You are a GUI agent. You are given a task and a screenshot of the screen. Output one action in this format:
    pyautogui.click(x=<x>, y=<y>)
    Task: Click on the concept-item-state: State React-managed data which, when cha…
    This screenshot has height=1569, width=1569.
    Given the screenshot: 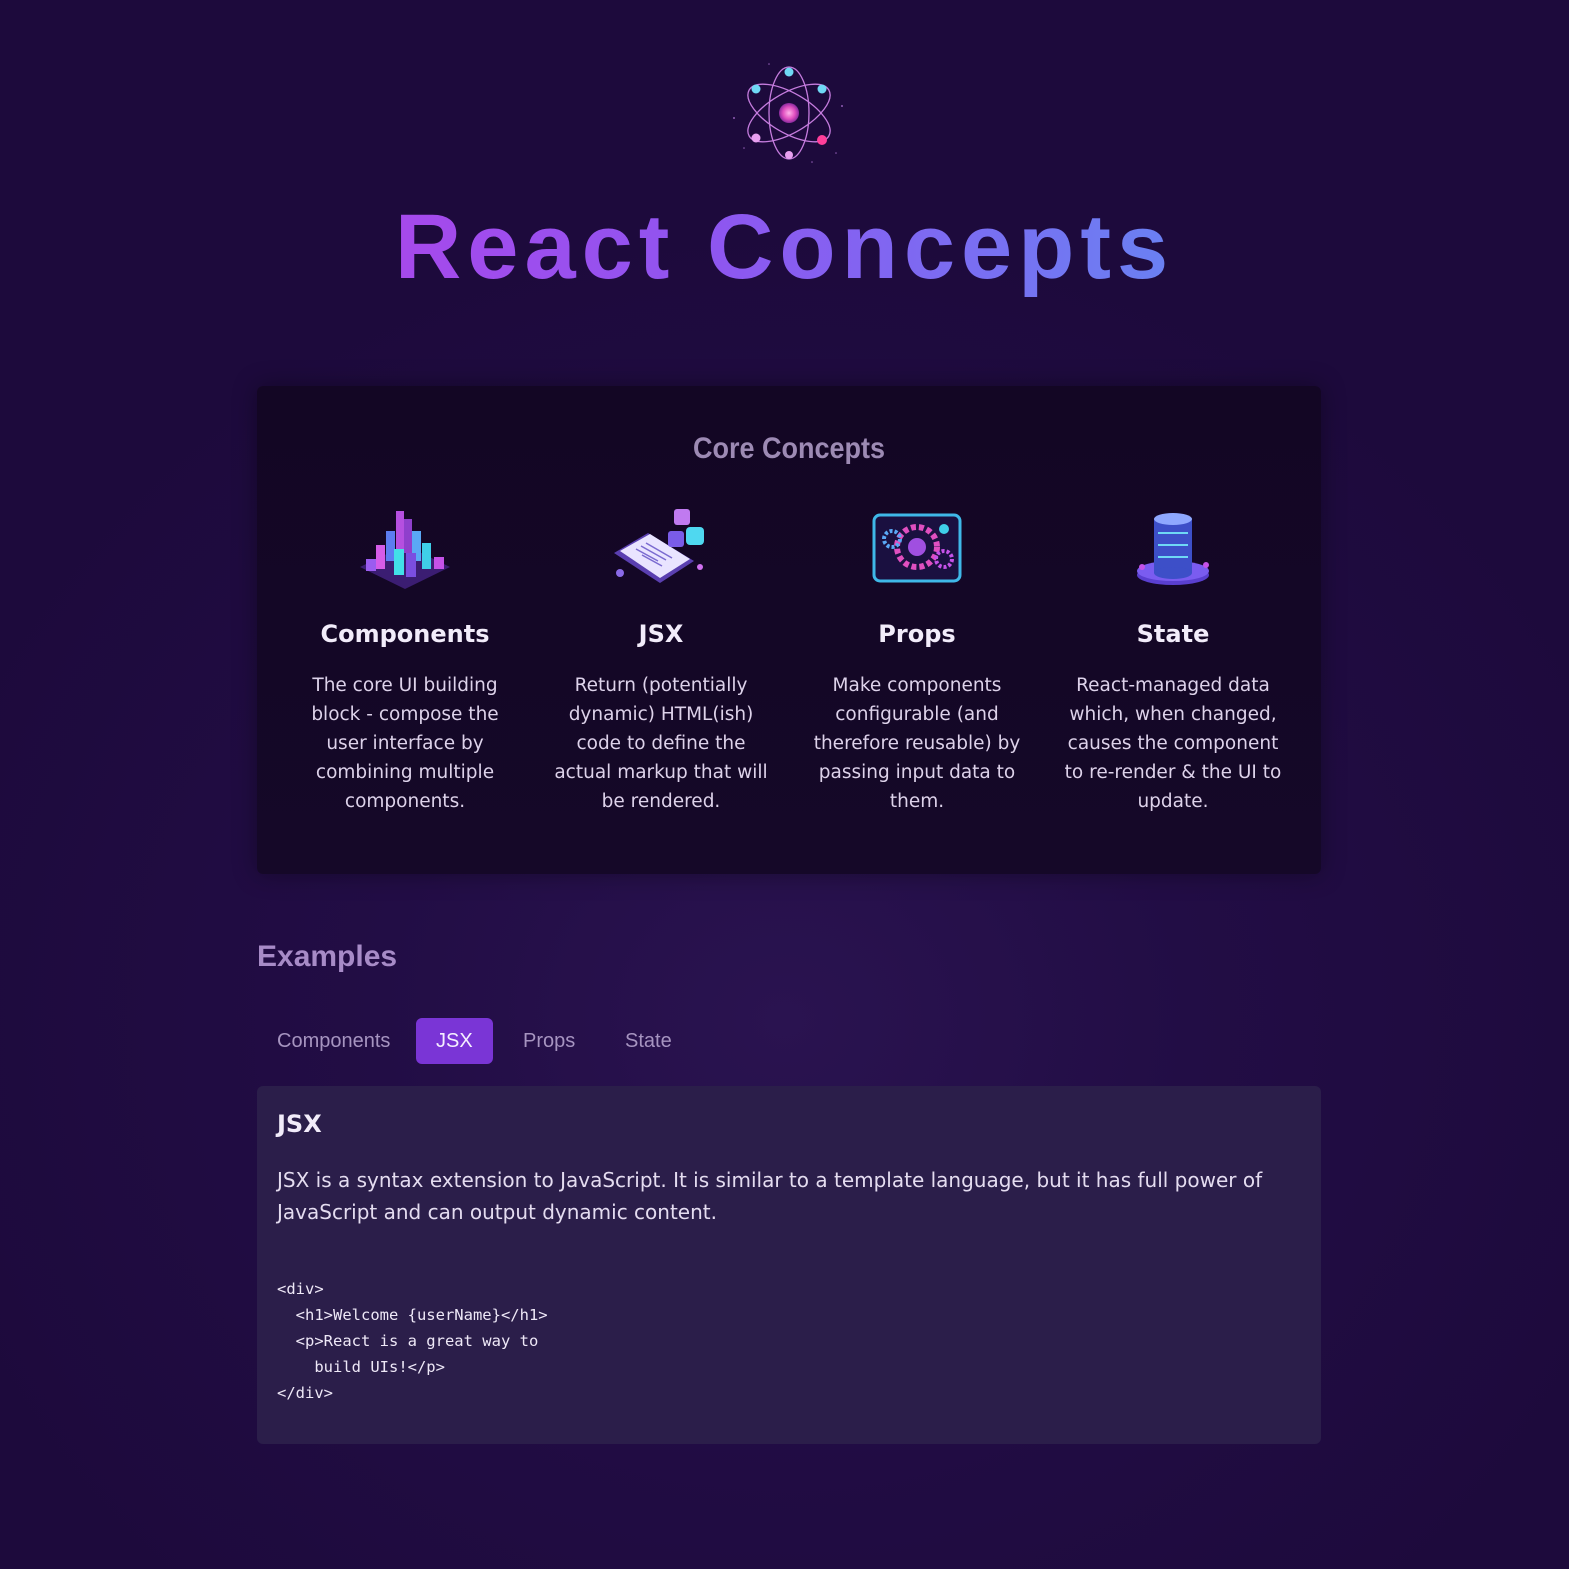 What is the action you would take?
    pyautogui.click(x=1173, y=658)
    